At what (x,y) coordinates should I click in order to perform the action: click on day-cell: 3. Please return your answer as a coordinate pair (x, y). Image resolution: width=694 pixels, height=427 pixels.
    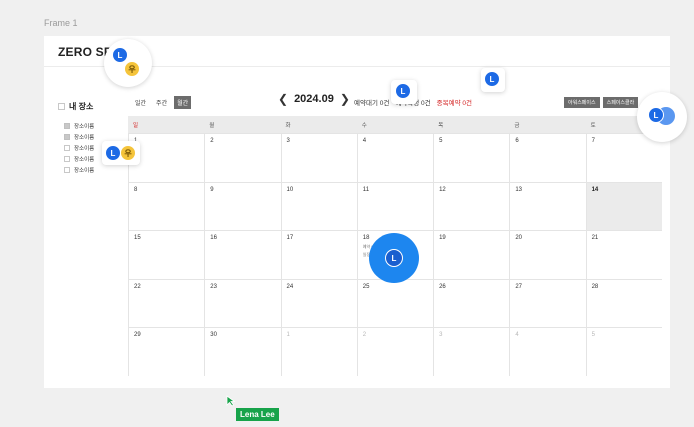
    Looking at the image, I should click on (318, 158).